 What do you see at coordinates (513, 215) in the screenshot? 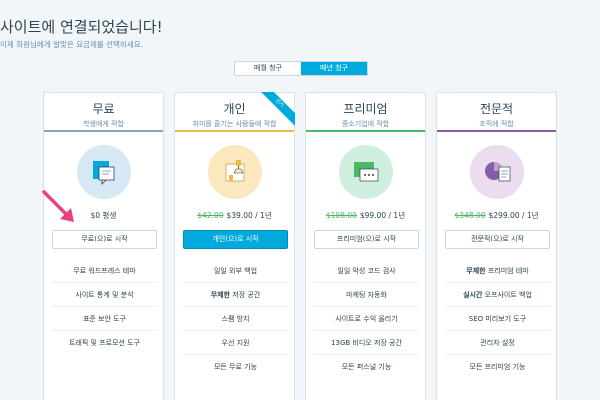
I see `price-current: $299.00 / 1년` at bounding box center [513, 215].